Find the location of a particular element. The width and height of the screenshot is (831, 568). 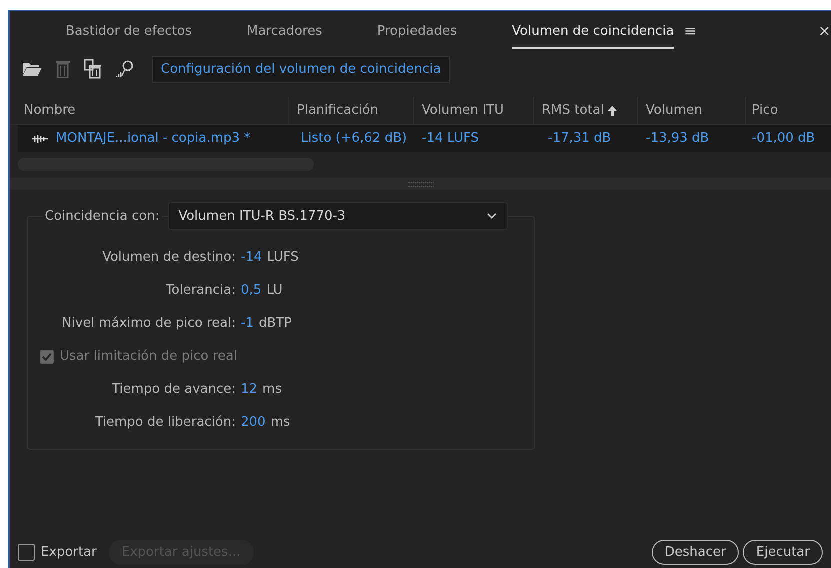

chevron-icon is located at coordinates (491, 216).